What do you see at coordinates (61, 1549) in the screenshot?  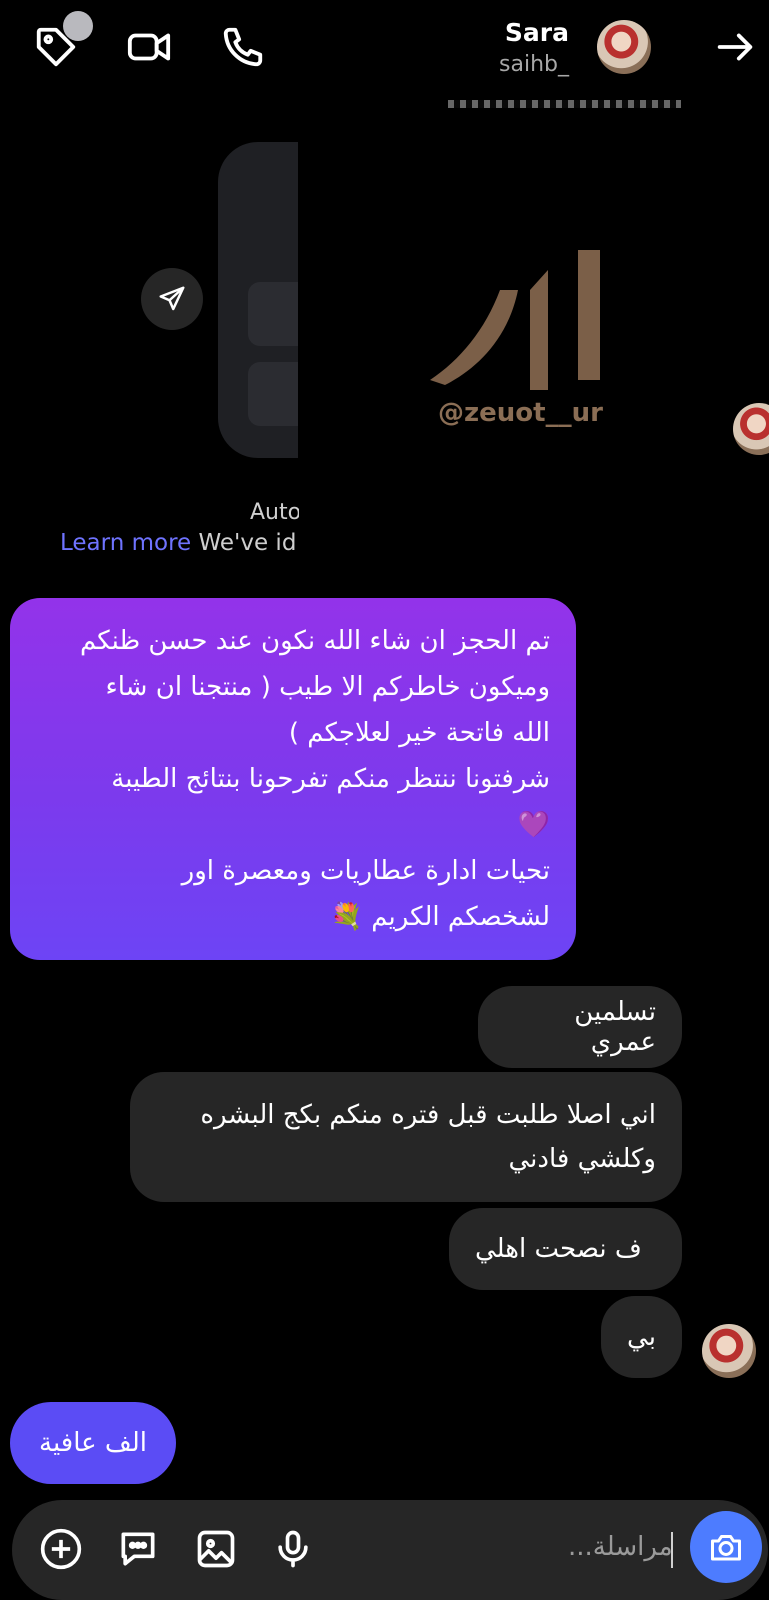 I see `plus-icon` at bounding box center [61, 1549].